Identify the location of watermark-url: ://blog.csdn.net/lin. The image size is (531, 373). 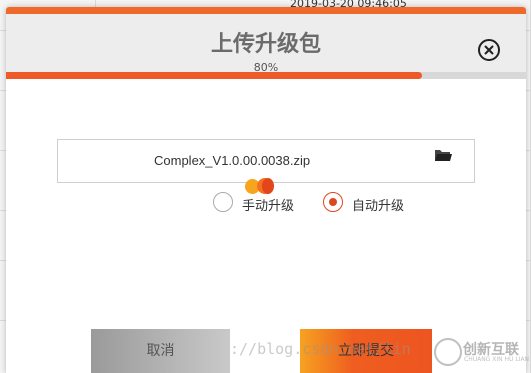
(320, 349).